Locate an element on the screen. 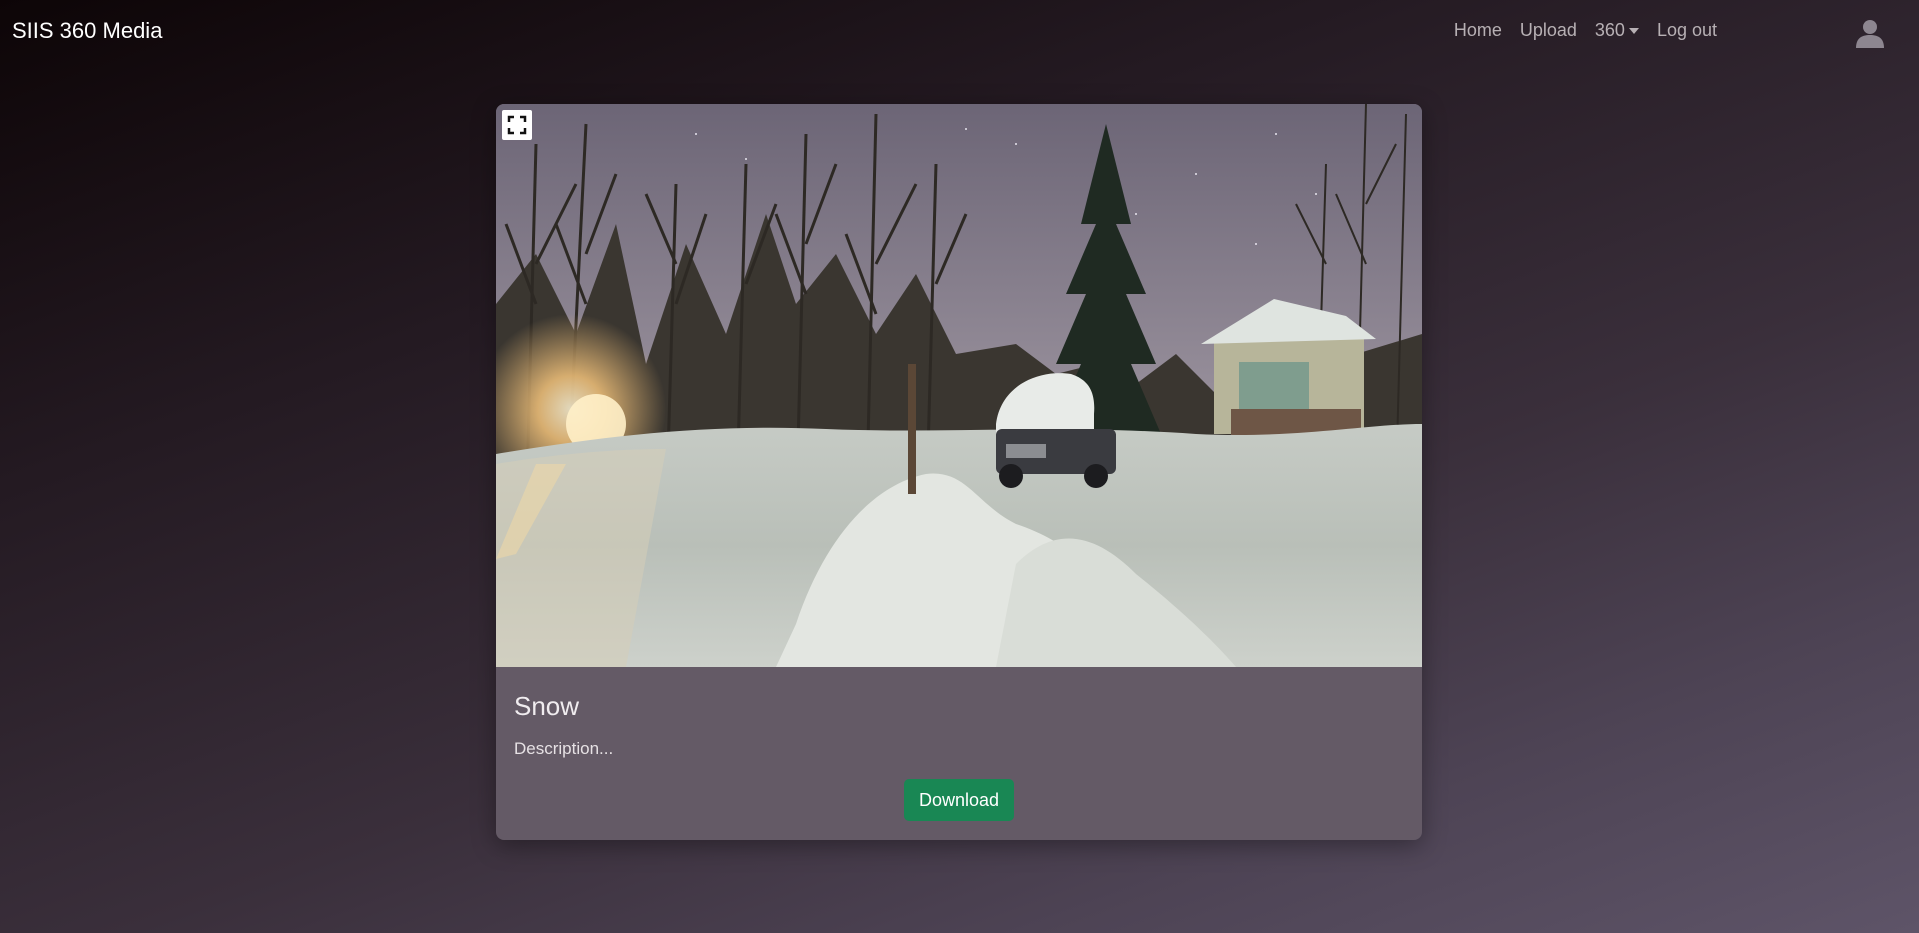  nav-links: Home Upload 360 Log out is located at coordinates (1585, 30).